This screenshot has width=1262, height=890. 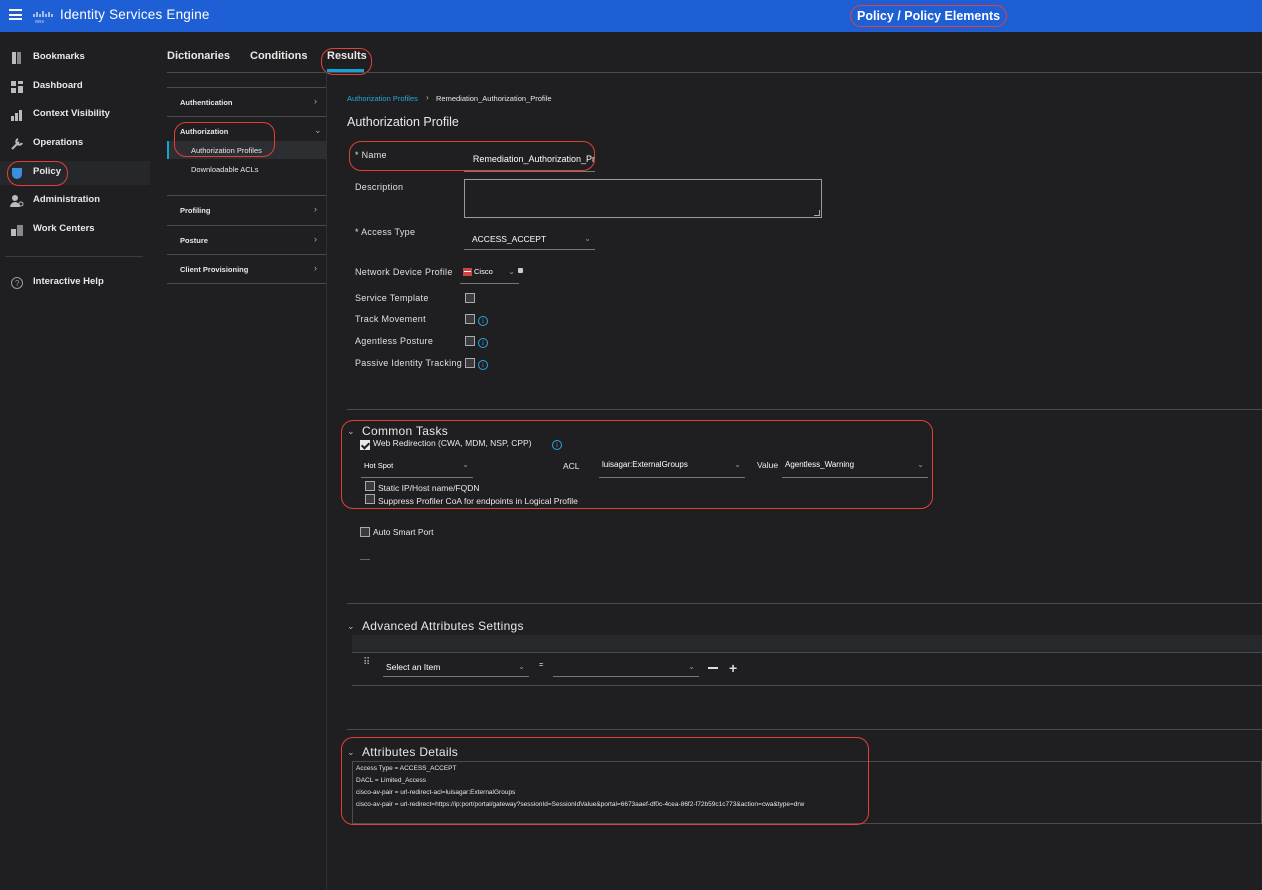 I want to click on service-template-checkbox, so click(x=470, y=298).